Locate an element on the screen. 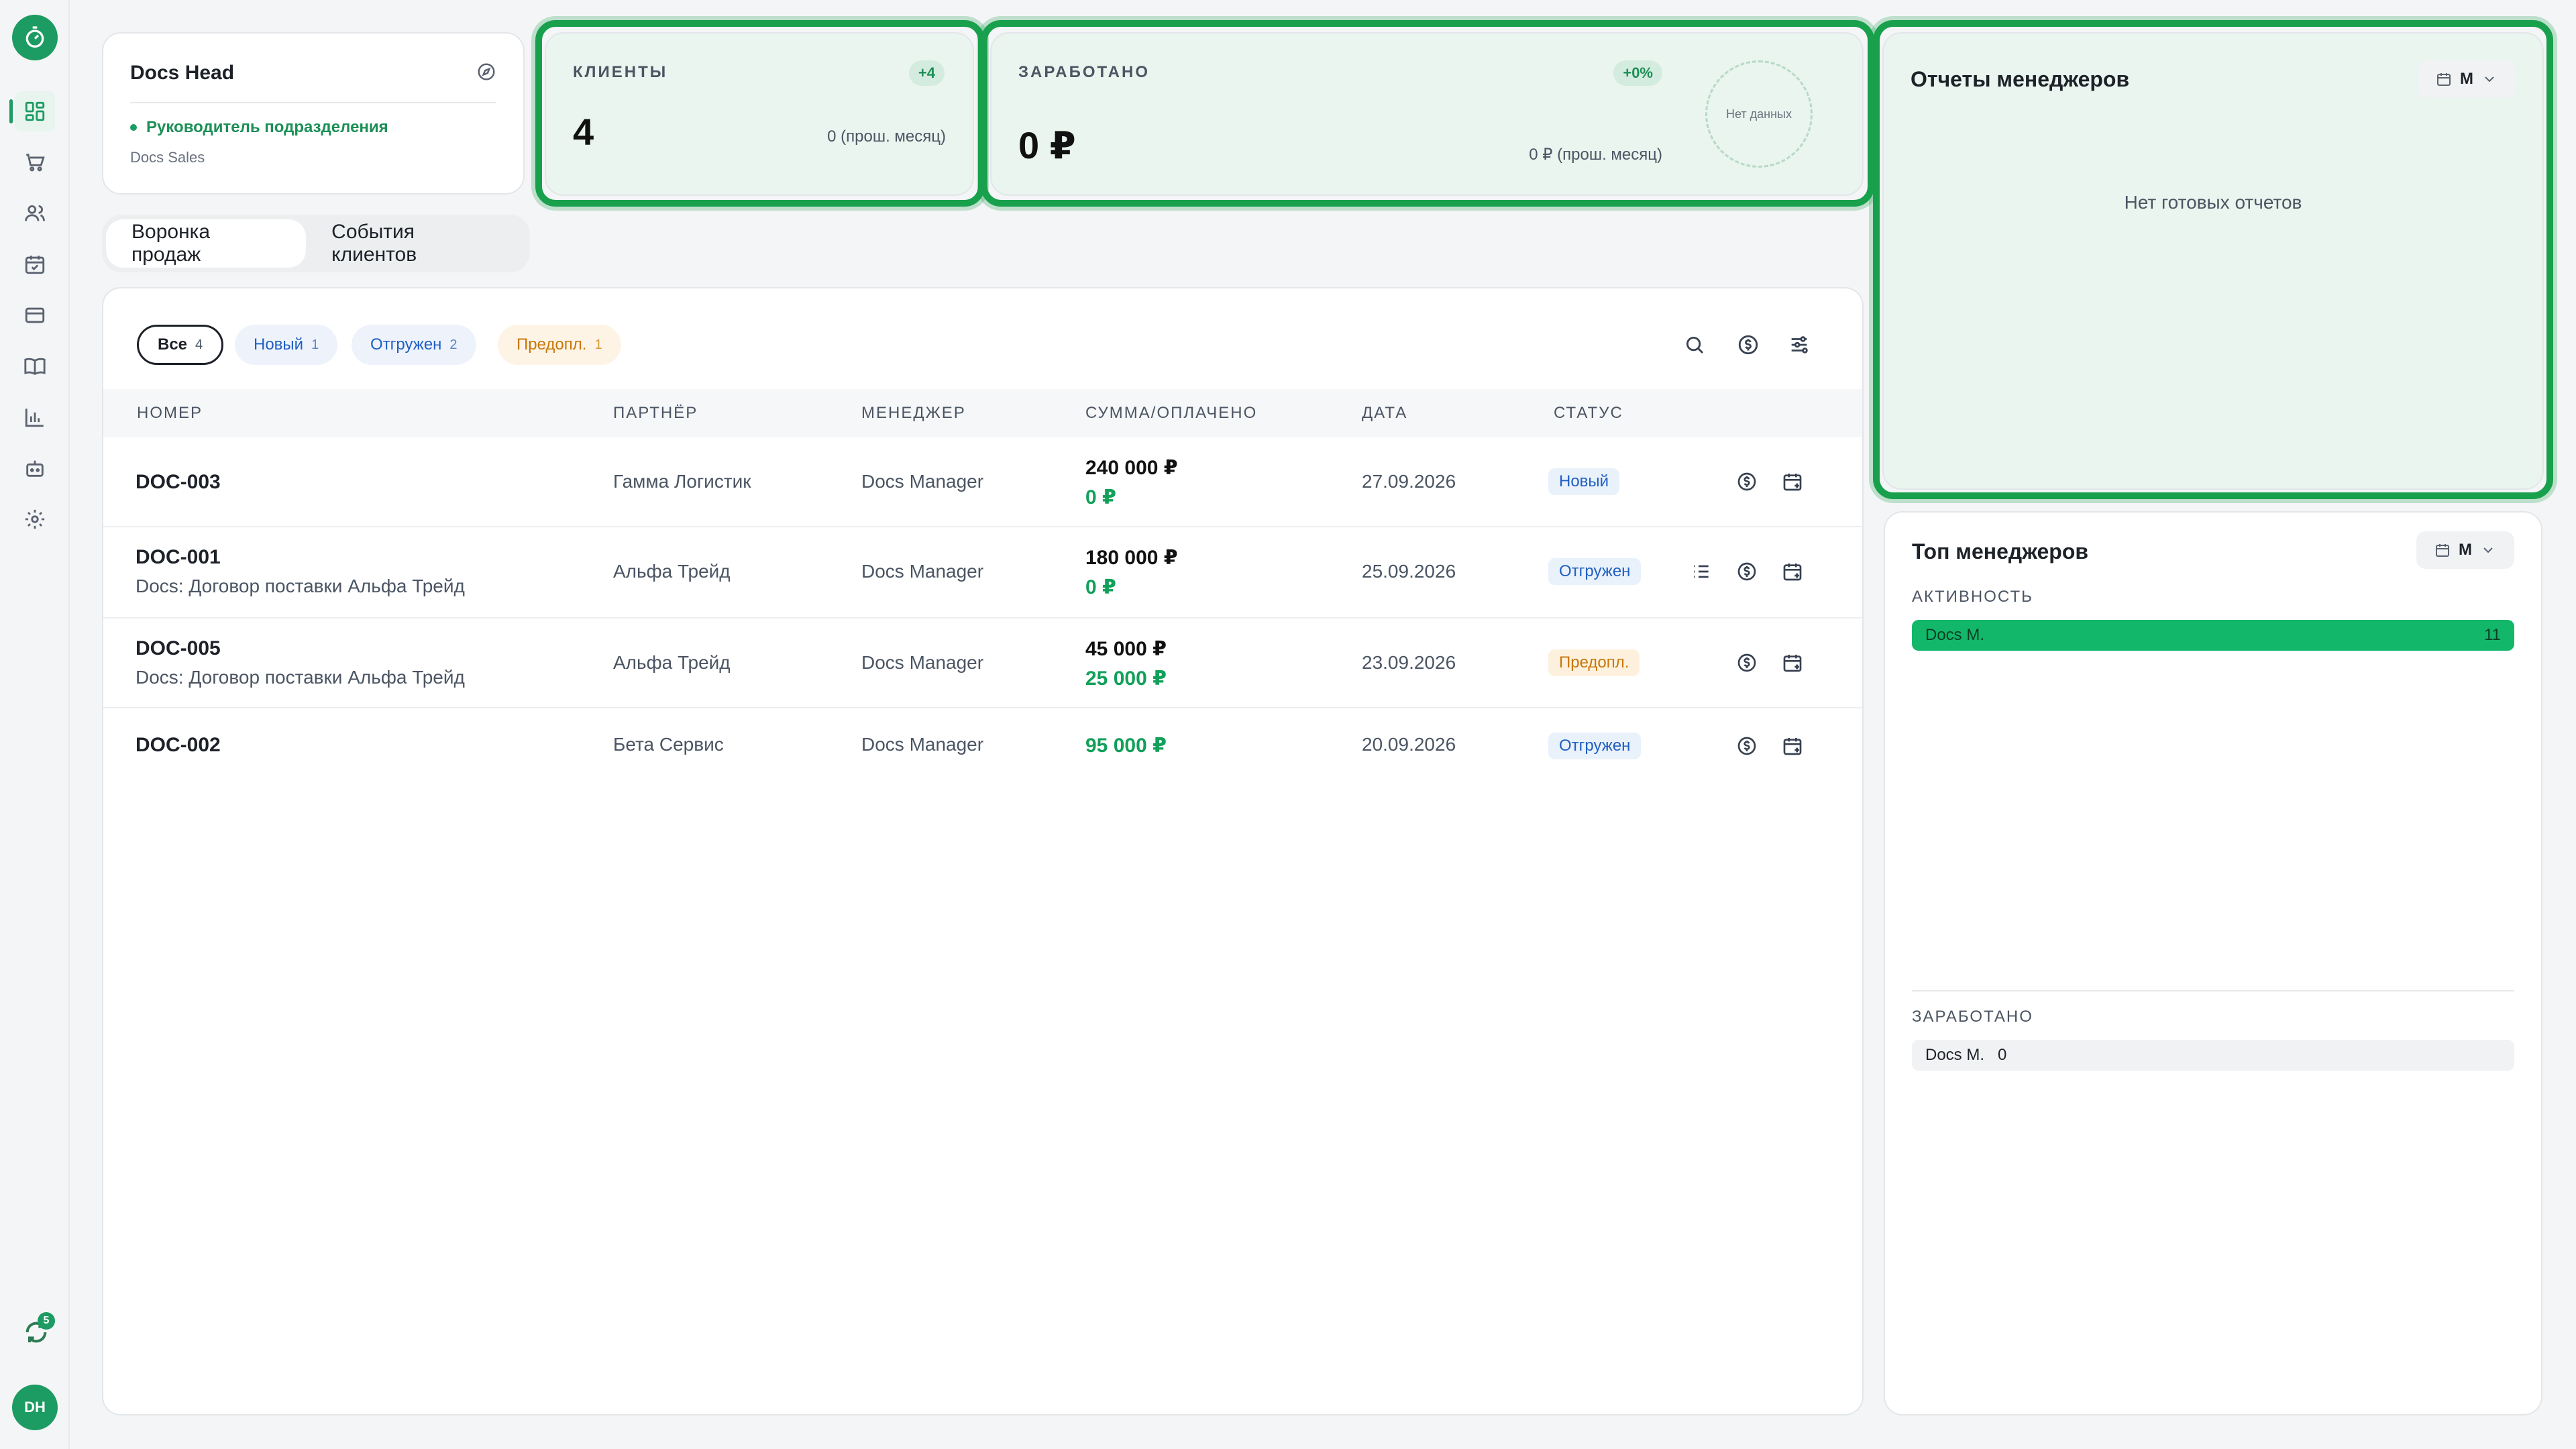 The image size is (2576, 1449). chevron-down-icon is located at coordinates (2488, 550).